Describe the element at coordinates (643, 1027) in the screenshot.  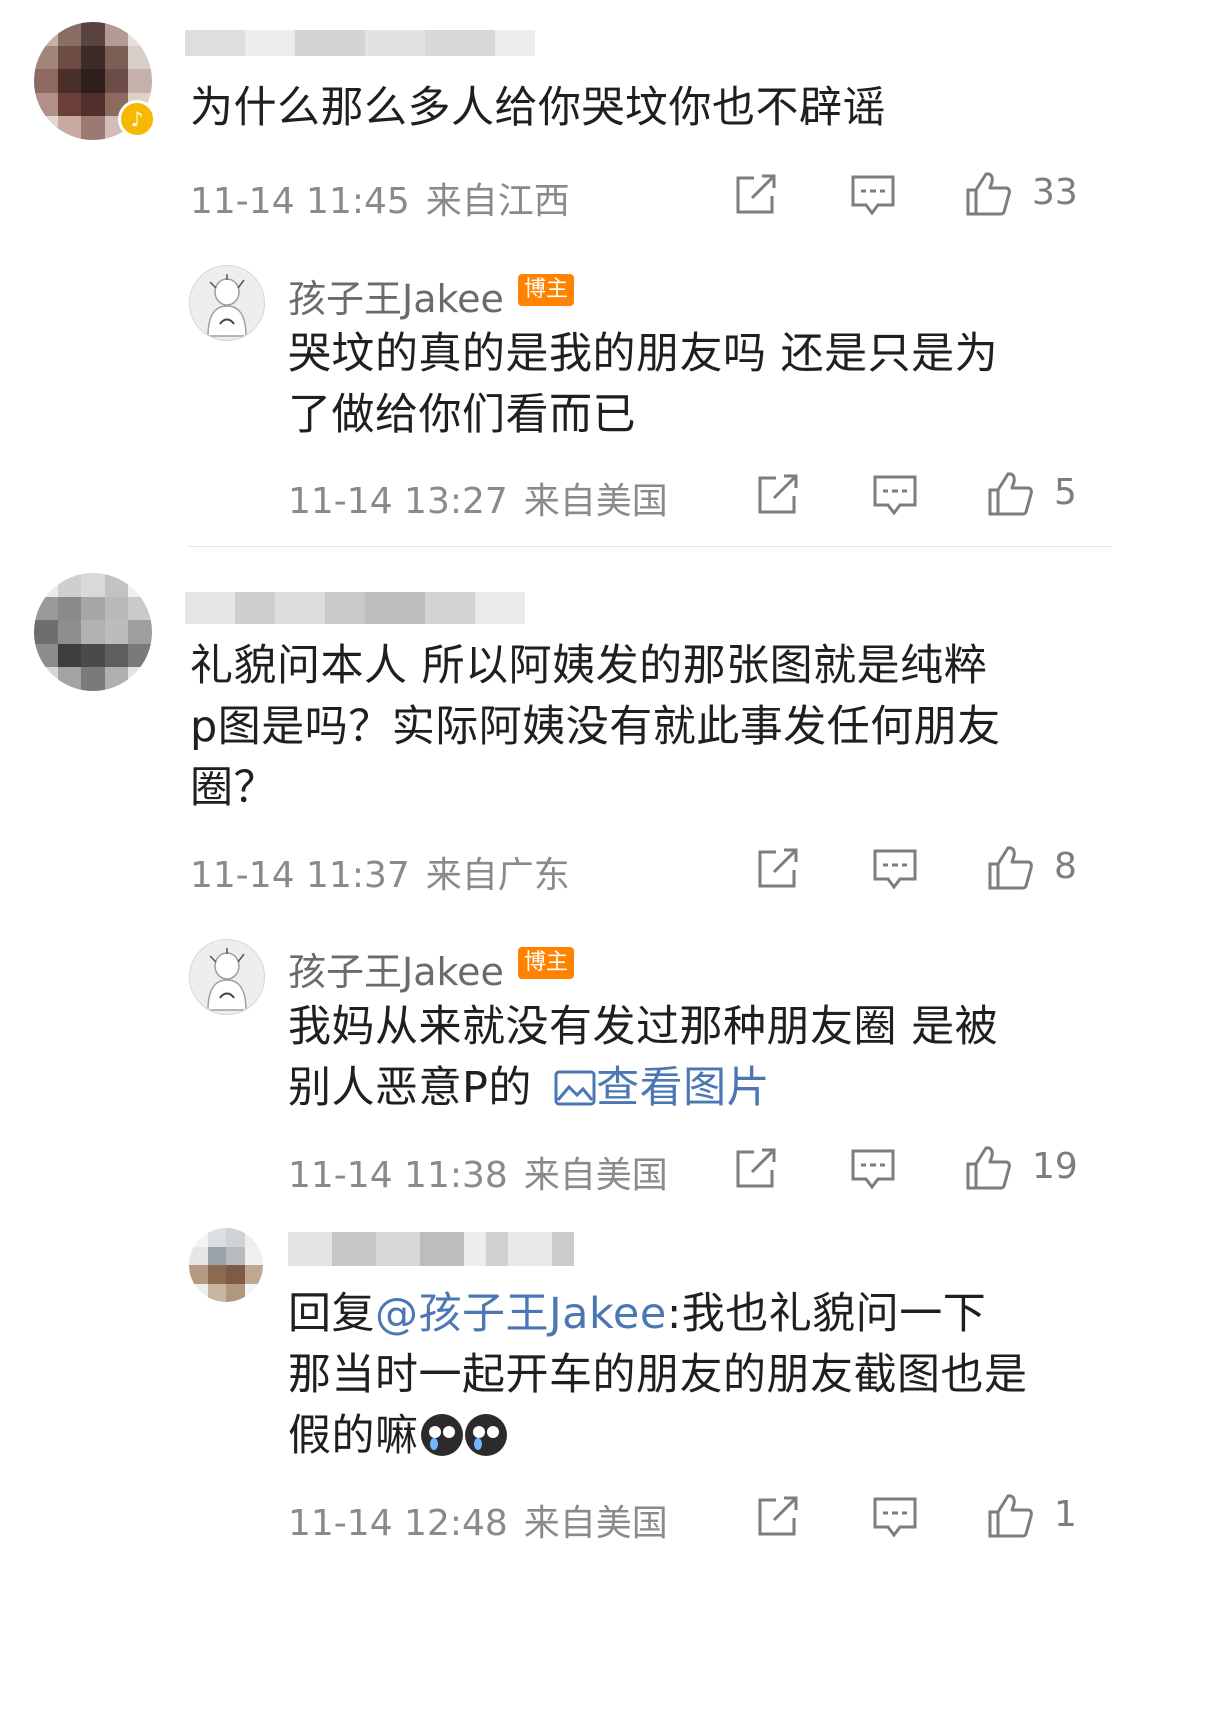
I see `reply-text-line1: 我妈从来就没有发过那种朋友圈 是被` at that location.